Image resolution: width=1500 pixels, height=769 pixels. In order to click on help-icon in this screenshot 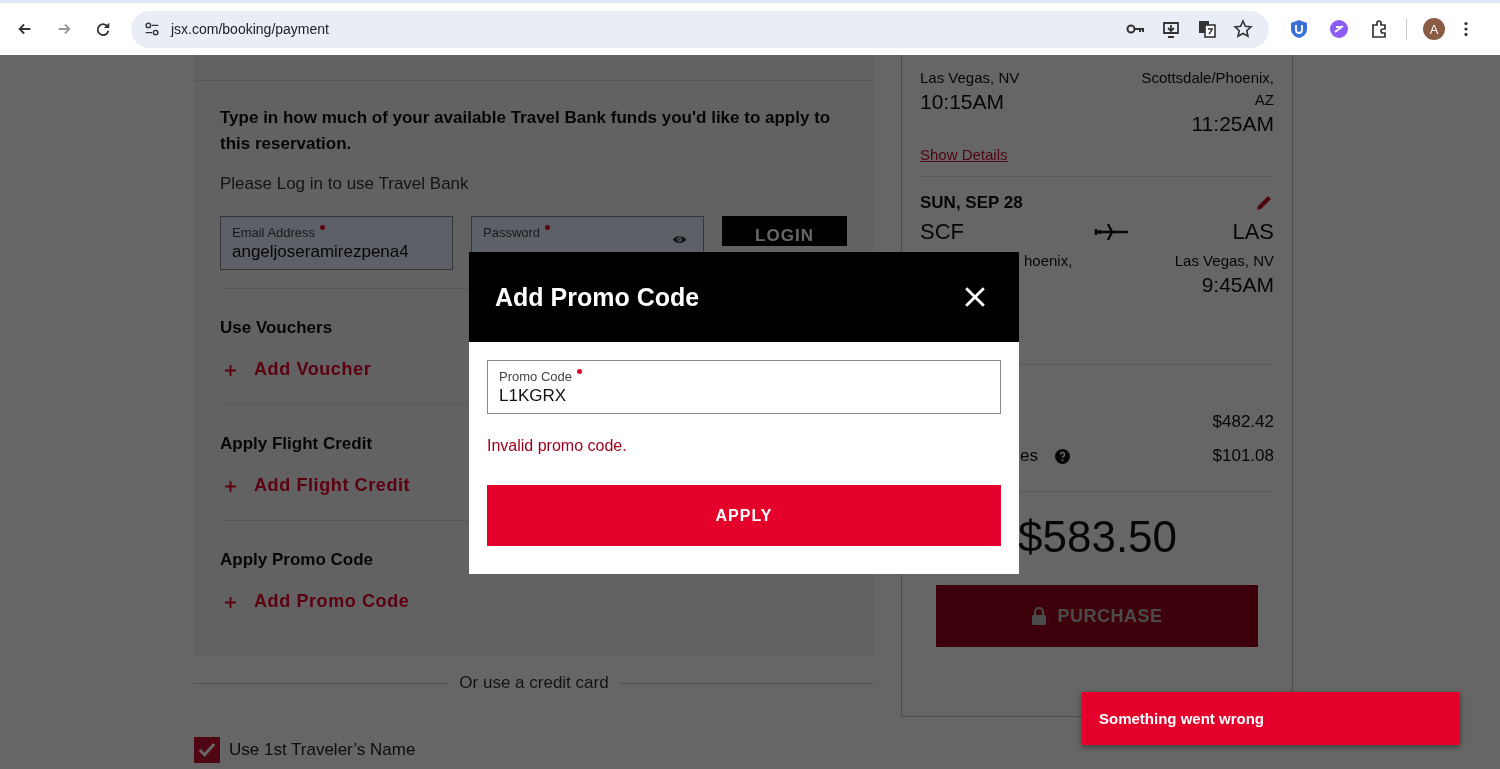, I will do `click(1062, 456)`.